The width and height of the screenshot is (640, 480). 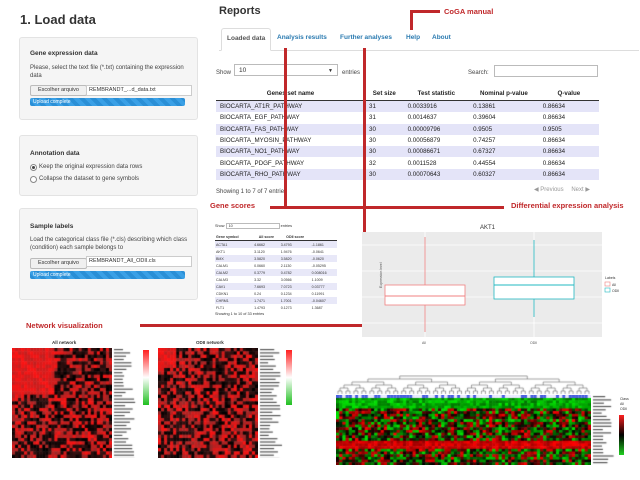 What do you see at coordinates (504, 118) in the screenshot?
I see `cell: 0.39604` at bounding box center [504, 118].